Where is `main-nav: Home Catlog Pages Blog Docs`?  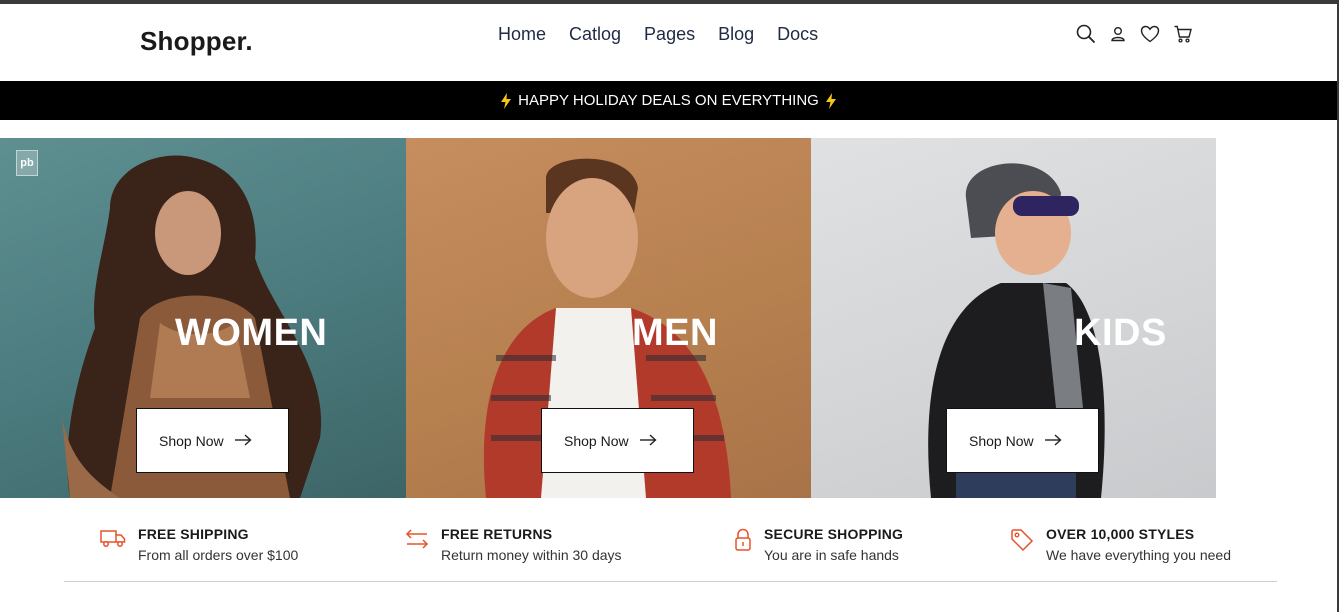
main-nav: Home Catlog Pages Blog Docs is located at coordinates (658, 34).